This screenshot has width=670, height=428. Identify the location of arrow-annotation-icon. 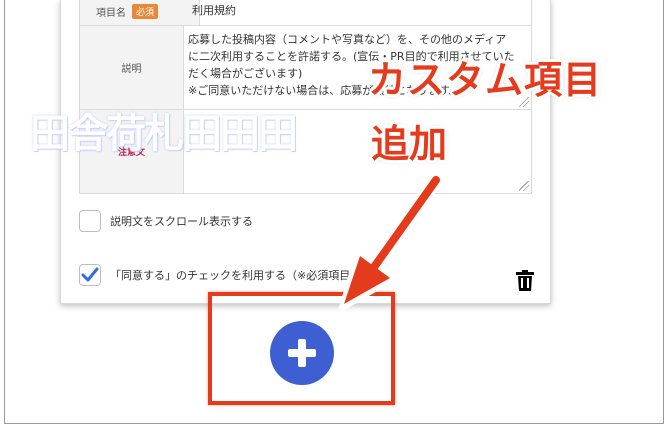
(391, 242).